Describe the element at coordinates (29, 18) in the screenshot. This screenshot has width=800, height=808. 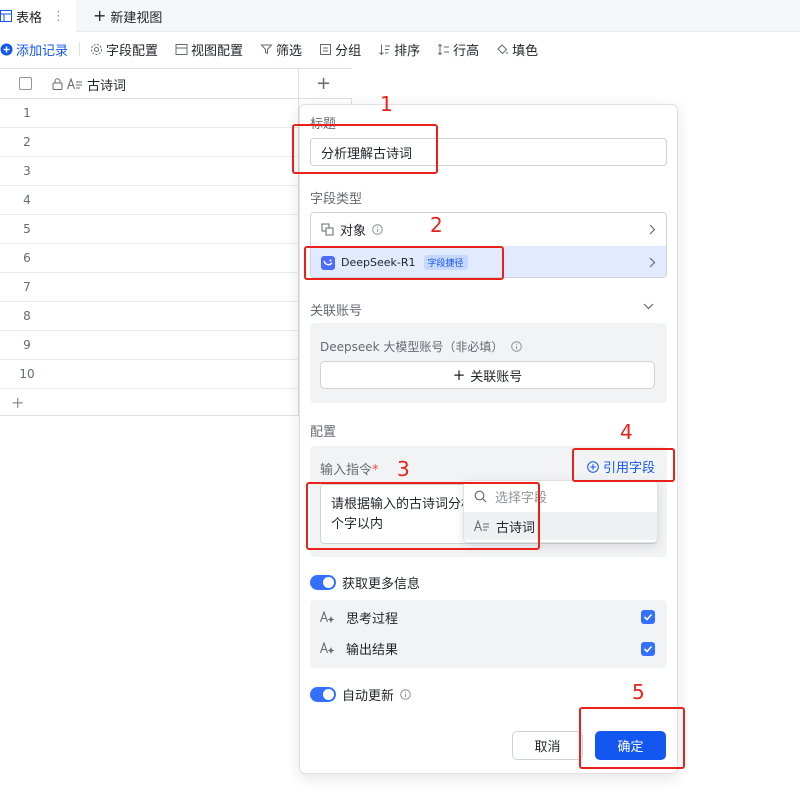
I see `tab-table-label: 表格` at that location.